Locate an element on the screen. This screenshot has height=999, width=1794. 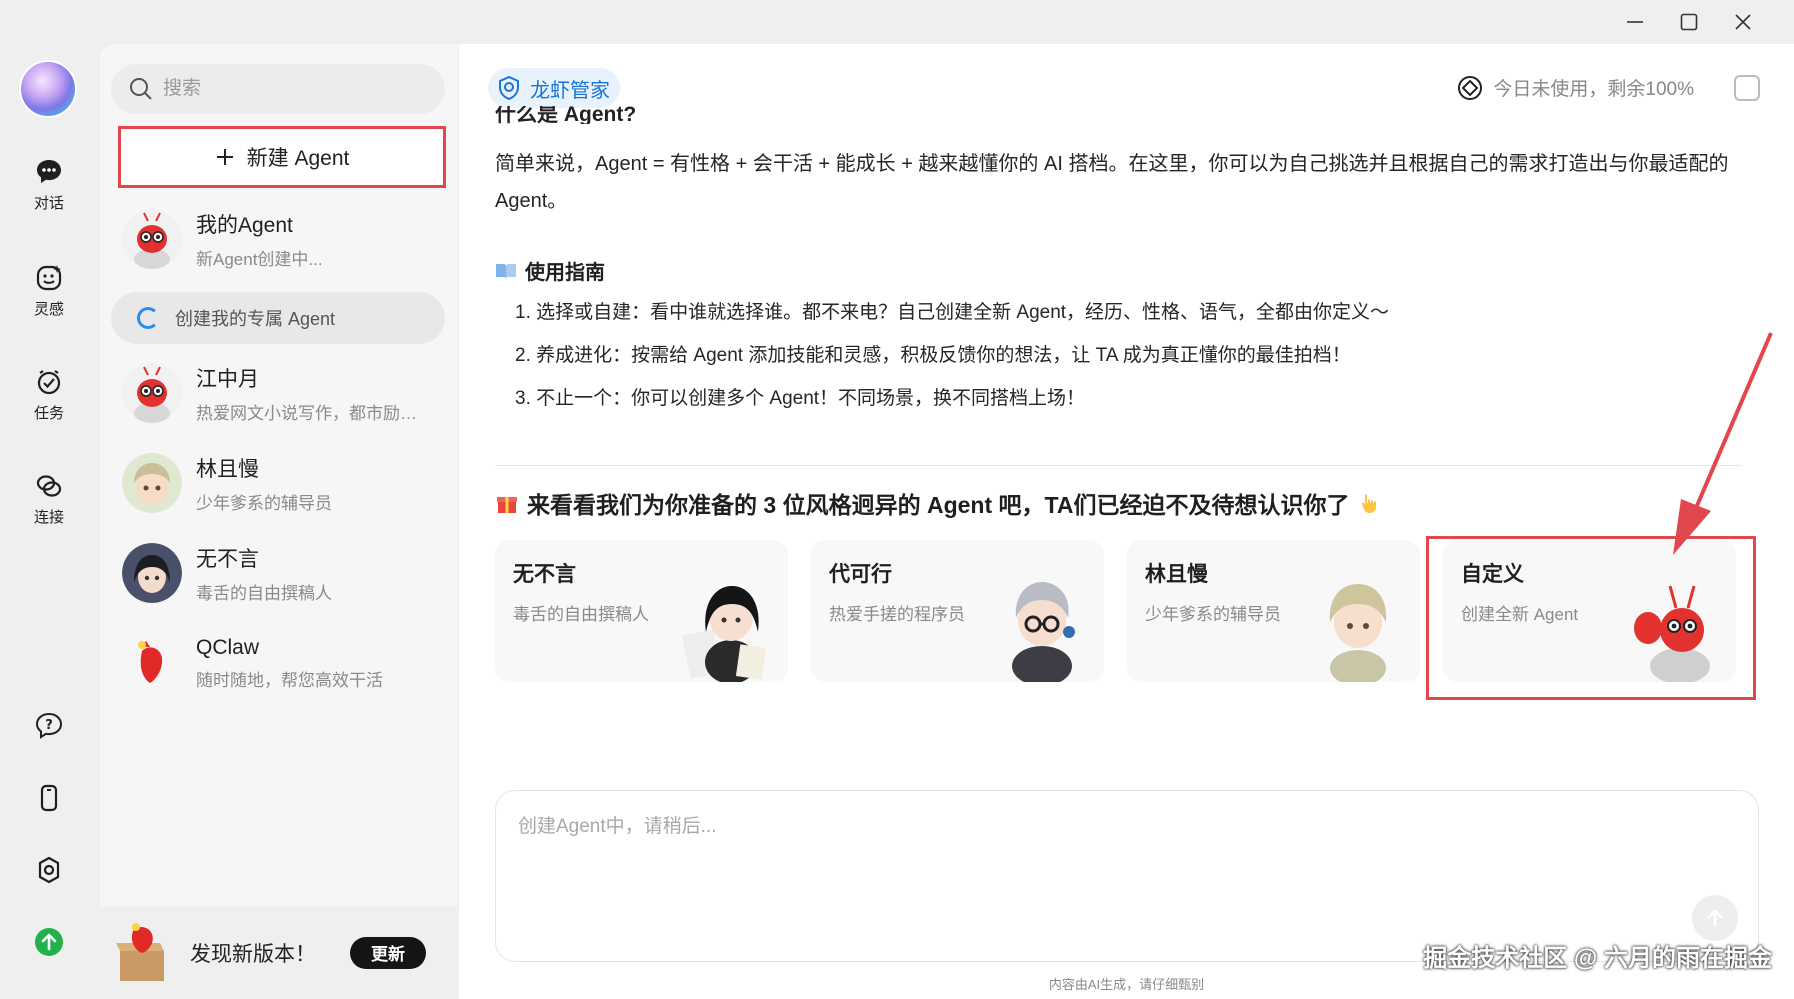
gift-icon is located at coordinates (507, 505).